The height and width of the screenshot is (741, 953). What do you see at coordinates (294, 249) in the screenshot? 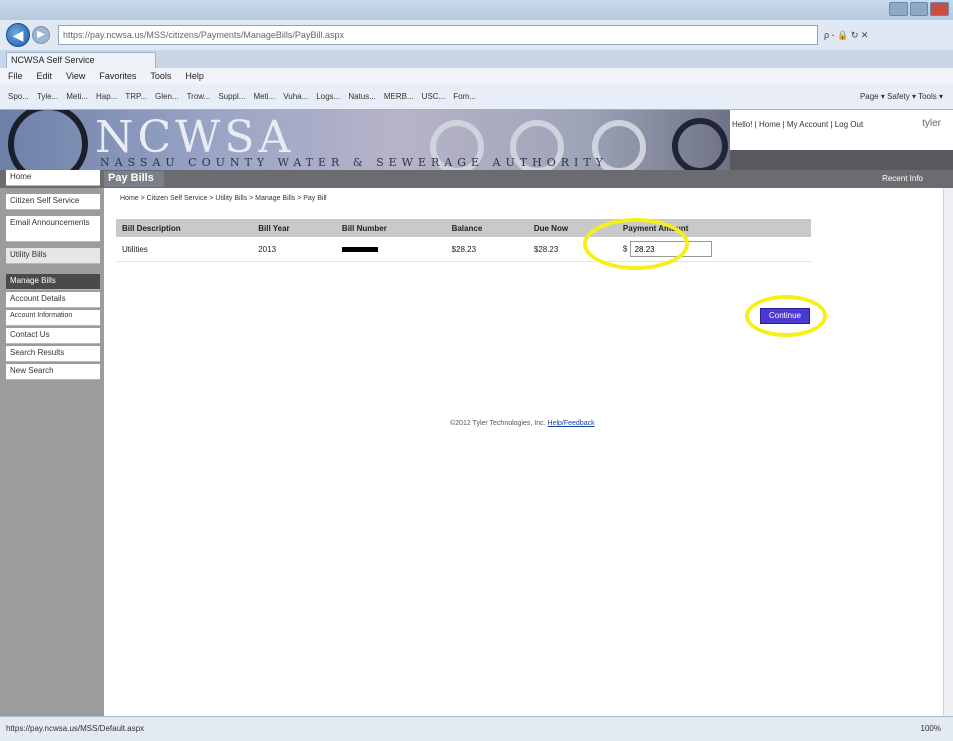
I see `cell-year: 2013` at bounding box center [294, 249].